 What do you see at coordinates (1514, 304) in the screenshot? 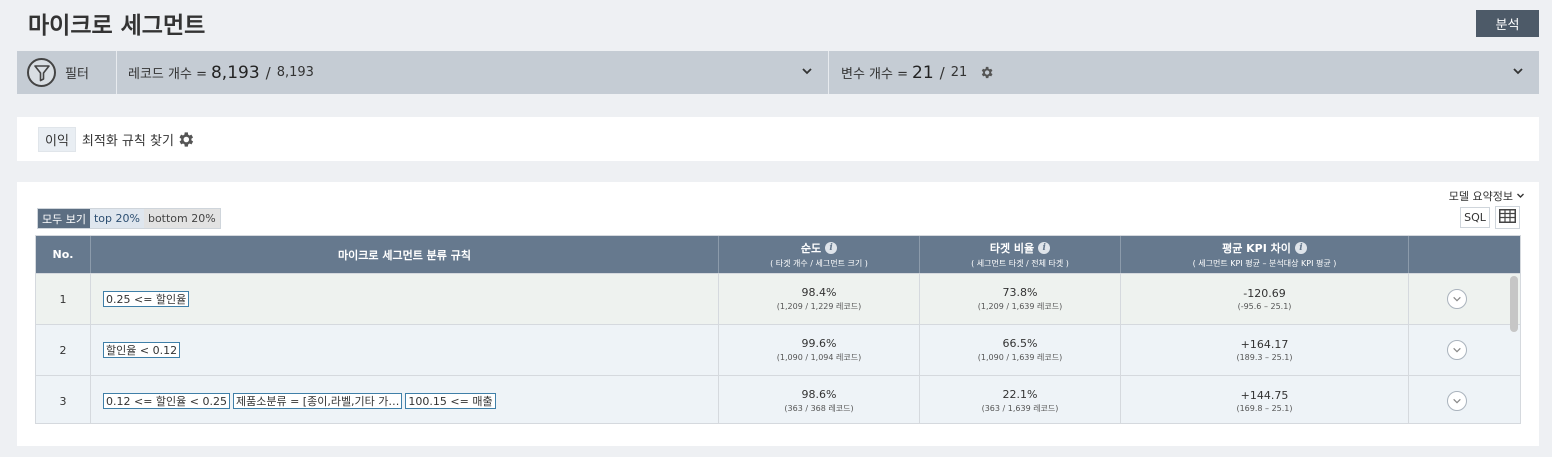
I see `table-scrollbar` at bounding box center [1514, 304].